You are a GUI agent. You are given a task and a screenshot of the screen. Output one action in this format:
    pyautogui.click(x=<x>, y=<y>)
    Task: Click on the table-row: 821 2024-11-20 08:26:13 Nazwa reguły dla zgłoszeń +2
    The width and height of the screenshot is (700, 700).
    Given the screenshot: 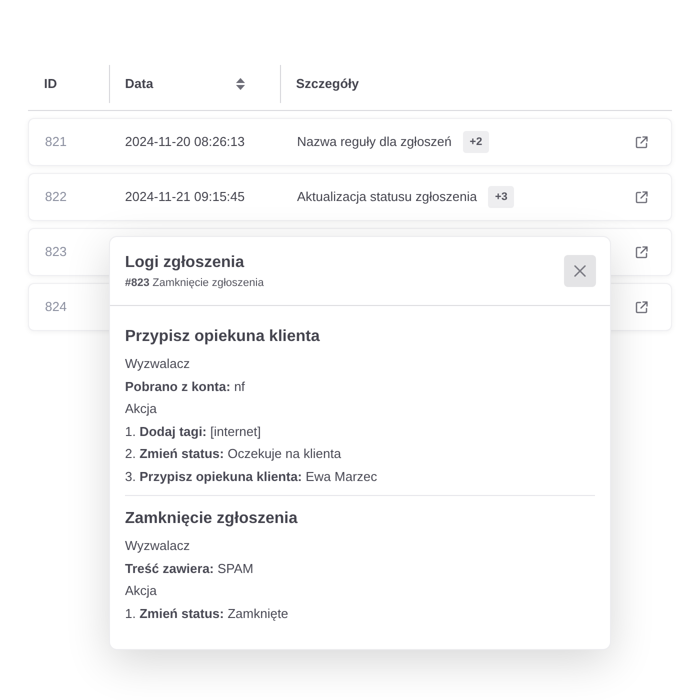 What is the action you would take?
    pyautogui.click(x=350, y=142)
    